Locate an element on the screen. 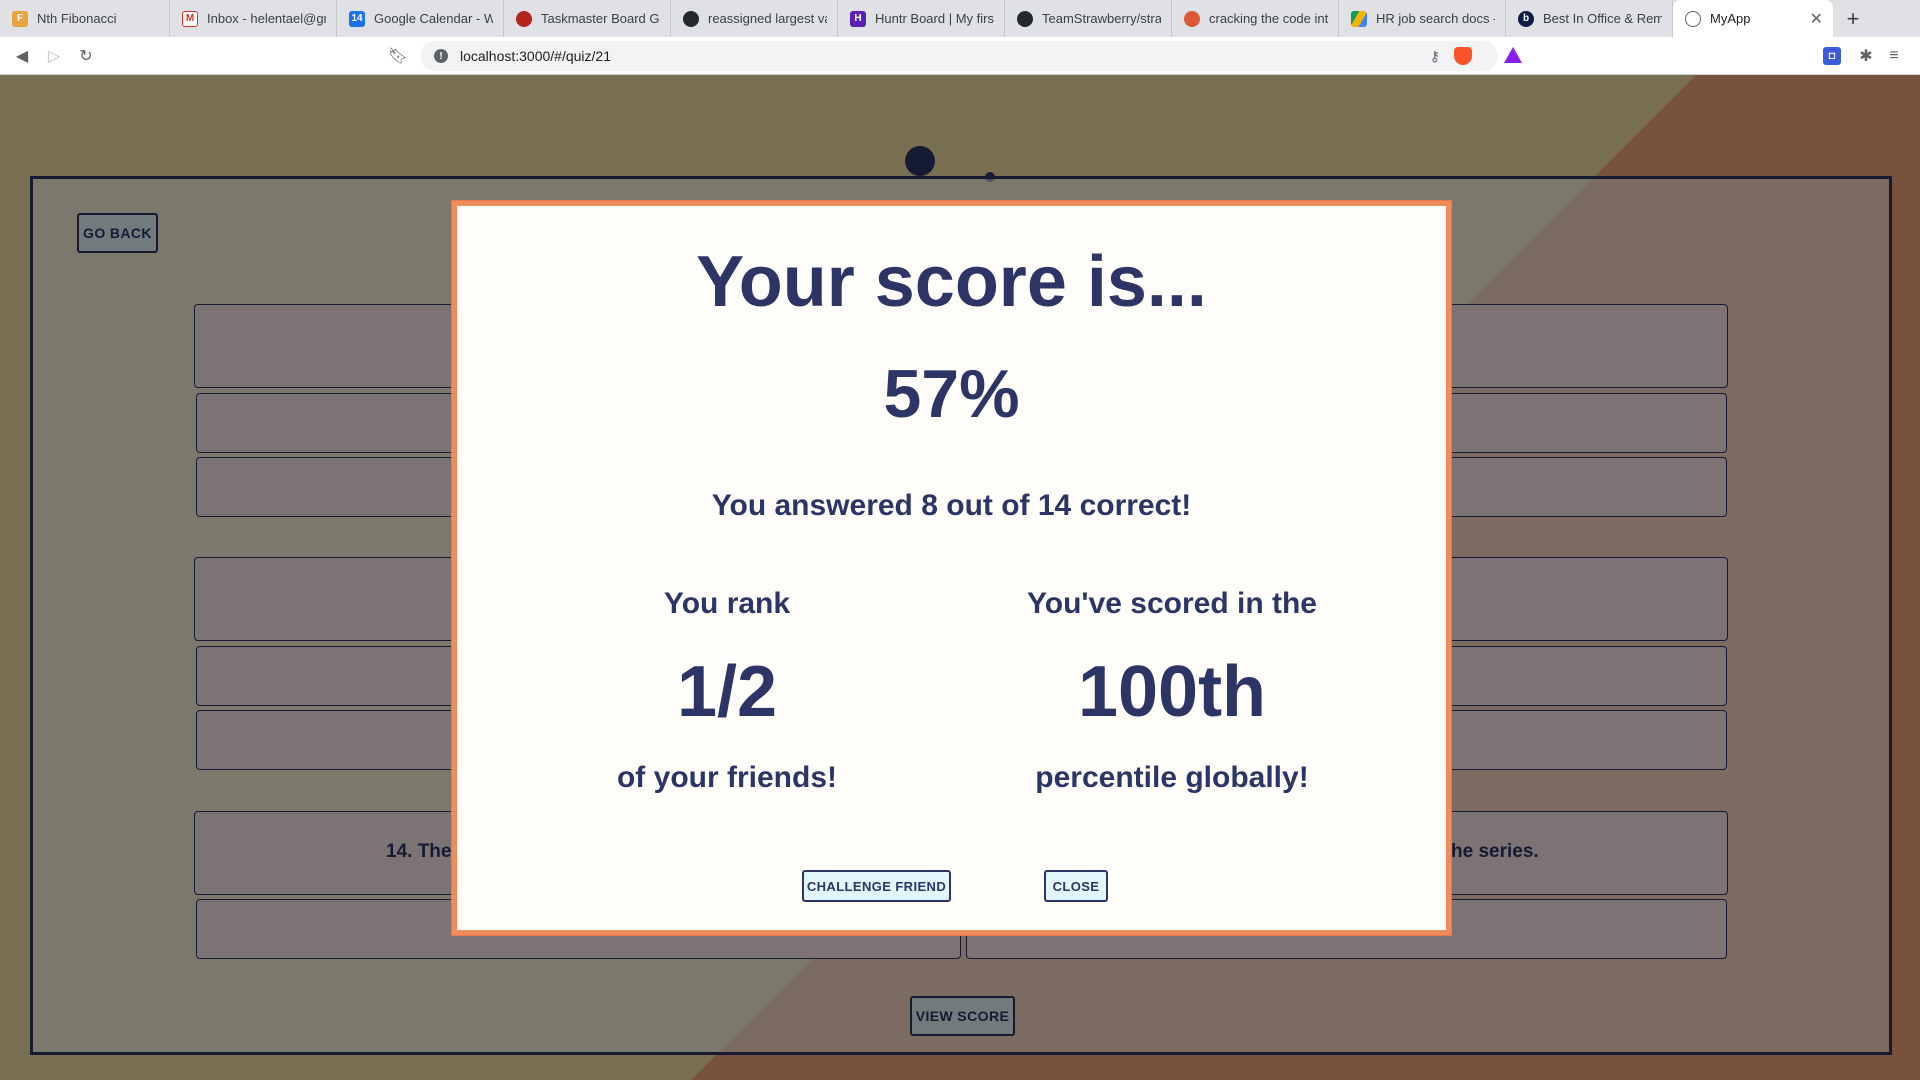 The width and height of the screenshot is (1920, 1080). brave-shield-icon is located at coordinates (1463, 56).